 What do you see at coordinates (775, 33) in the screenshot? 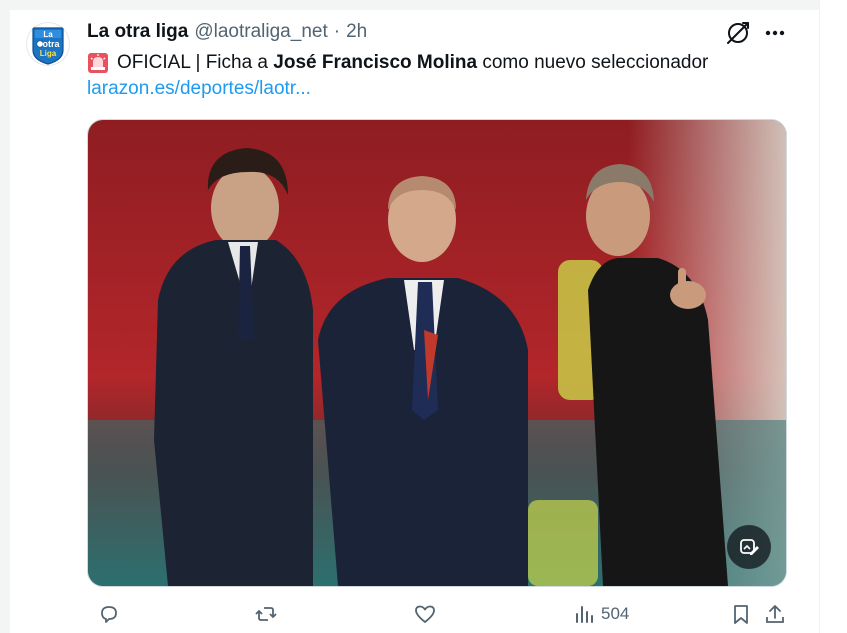
I see `more-dots-icon` at bounding box center [775, 33].